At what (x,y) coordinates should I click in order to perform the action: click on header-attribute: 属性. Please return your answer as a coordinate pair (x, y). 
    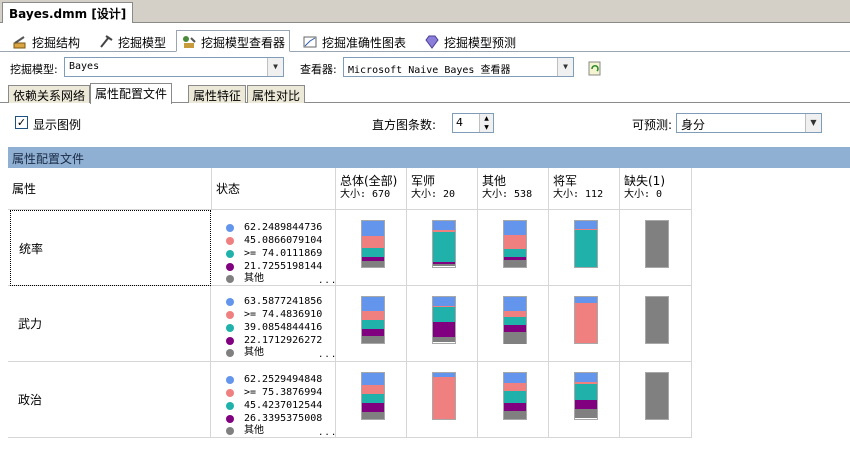
    Looking at the image, I should click on (110, 189).